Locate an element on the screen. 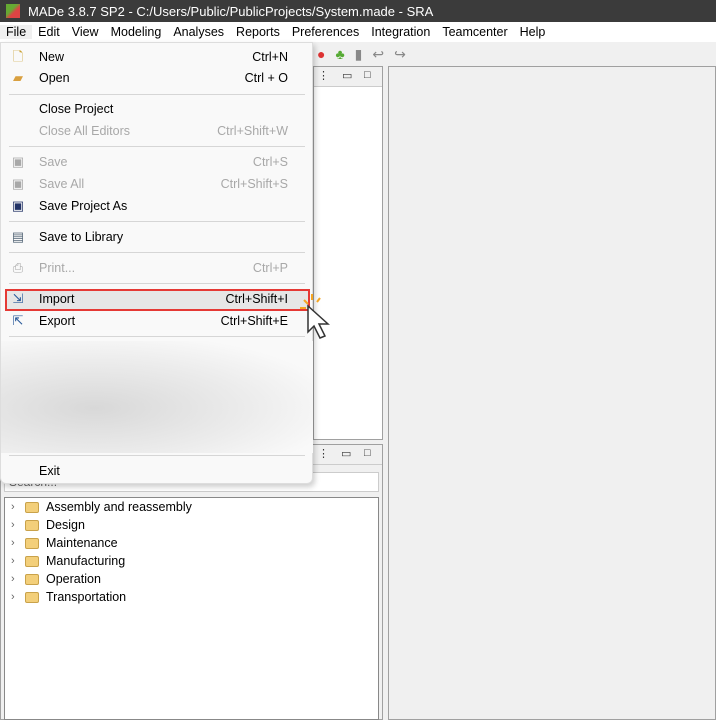 The width and height of the screenshot is (716, 720). menu-item-export: ⇱ Export Ctrl+Shift+E is located at coordinates (157, 321).